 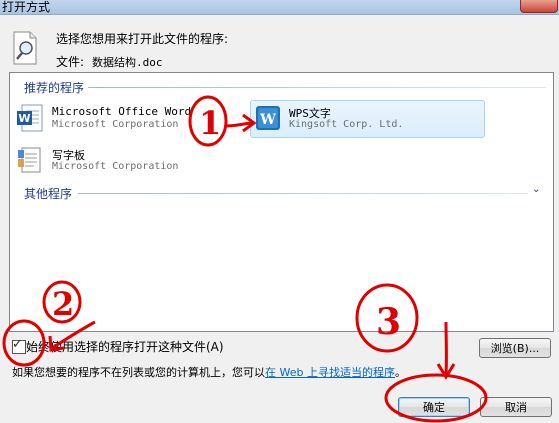 I want to click on program-item-wps: W WPS文字 Kingsoft Corp. Ltd., so click(x=367, y=119).